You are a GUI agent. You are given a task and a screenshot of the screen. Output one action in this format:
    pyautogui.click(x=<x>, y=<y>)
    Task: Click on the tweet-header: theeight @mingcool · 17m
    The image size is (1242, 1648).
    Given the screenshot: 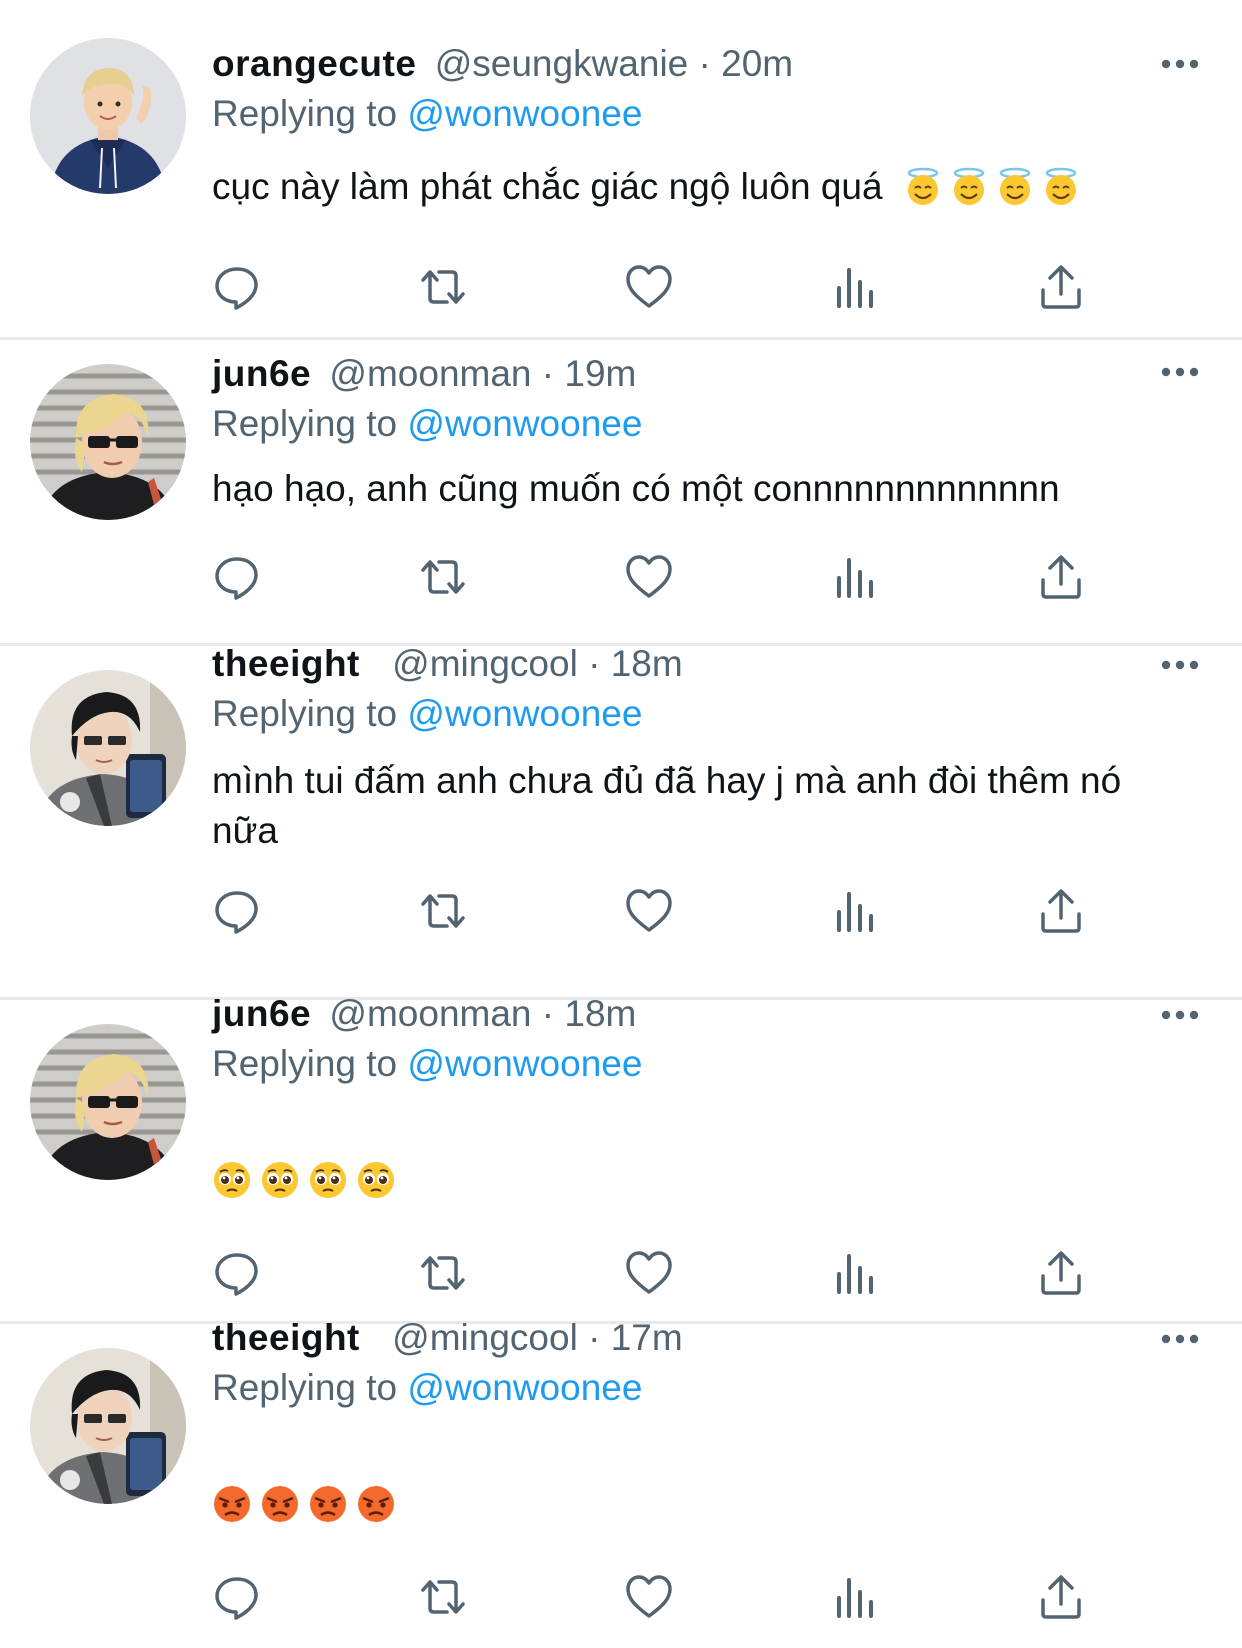 What is the action you would take?
    pyautogui.click(x=447, y=1338)
    